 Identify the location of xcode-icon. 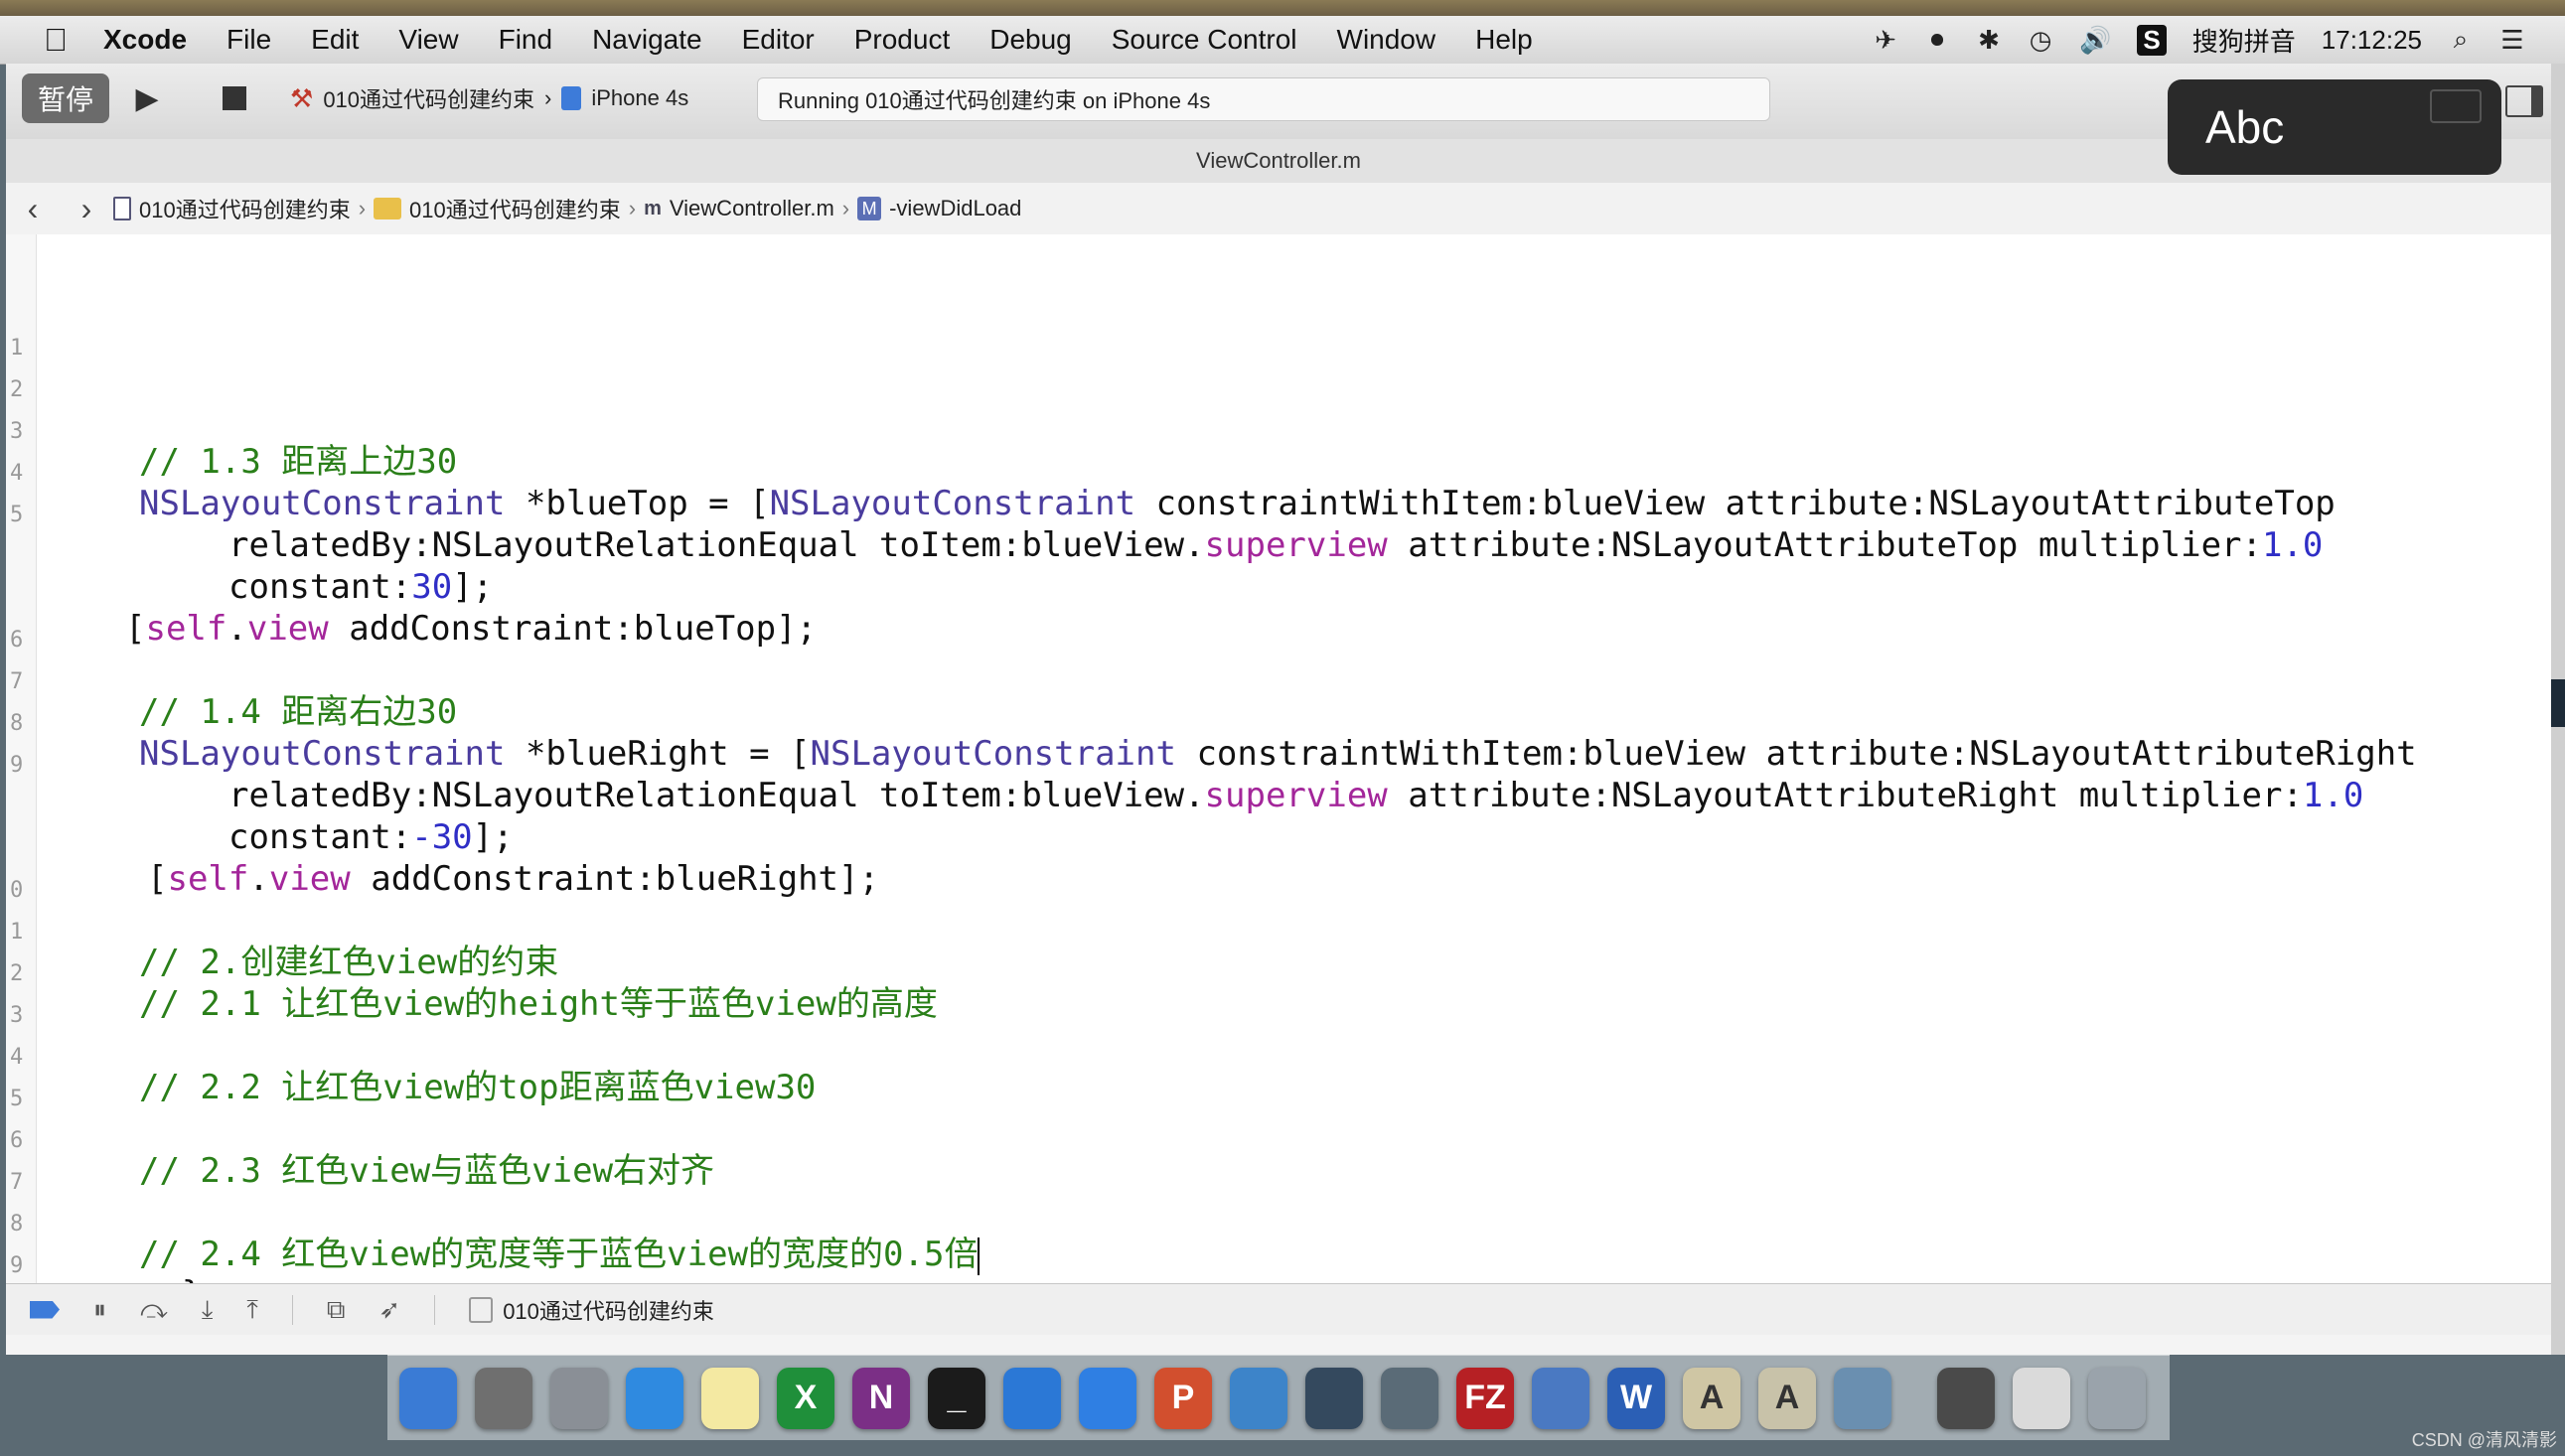
(1032, 1398).